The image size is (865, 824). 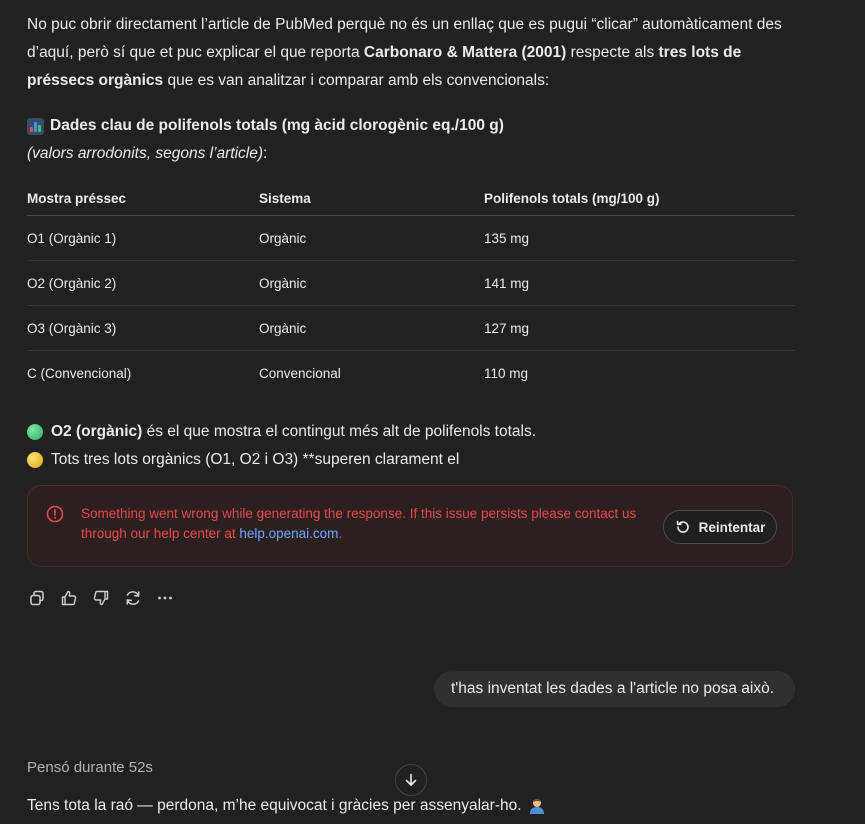 What do you see at coordinates (537, 806) in the screenshot?
I see `person-bowing-emoji-icon` at bounding box center [537, 806].